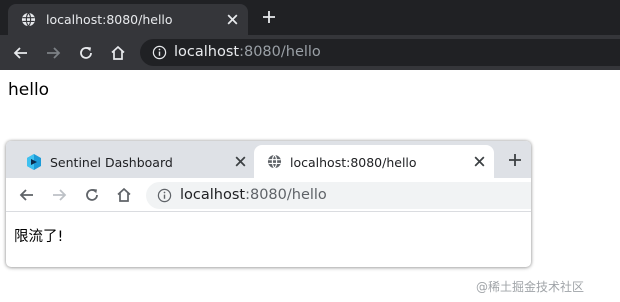 Image resolution: width=620 pixels, height=302 pixels. What do you see at coordinates (29, 90) in the screenshot?
I see `page-content-text: hello` at bounding box center [29, 90].